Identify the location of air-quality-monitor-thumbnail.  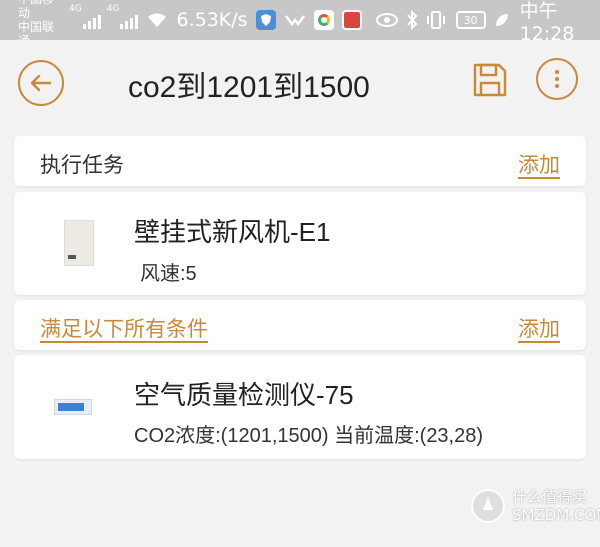
(73, 407).